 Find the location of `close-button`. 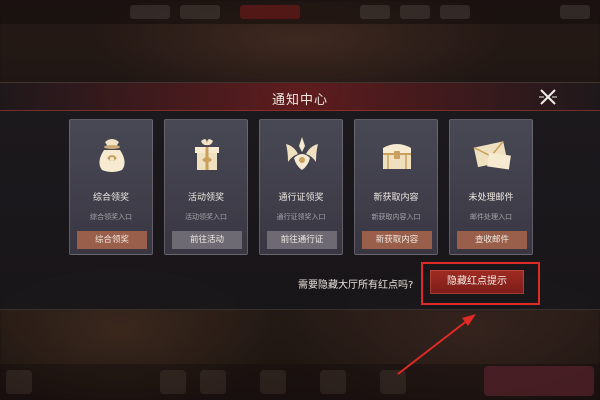

close-button is located at coordinates (548, 97).